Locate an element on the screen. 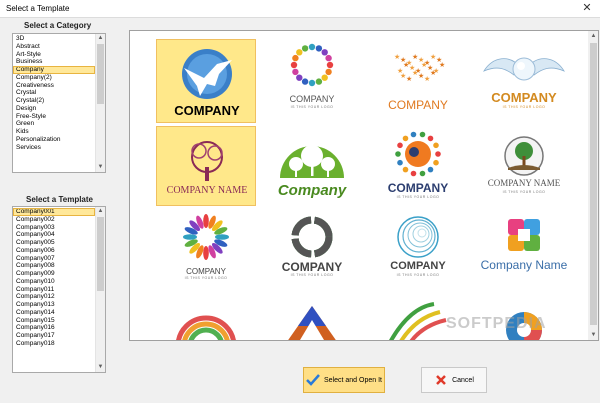  segmented-ring-icon is located at coordinates (312, 237).